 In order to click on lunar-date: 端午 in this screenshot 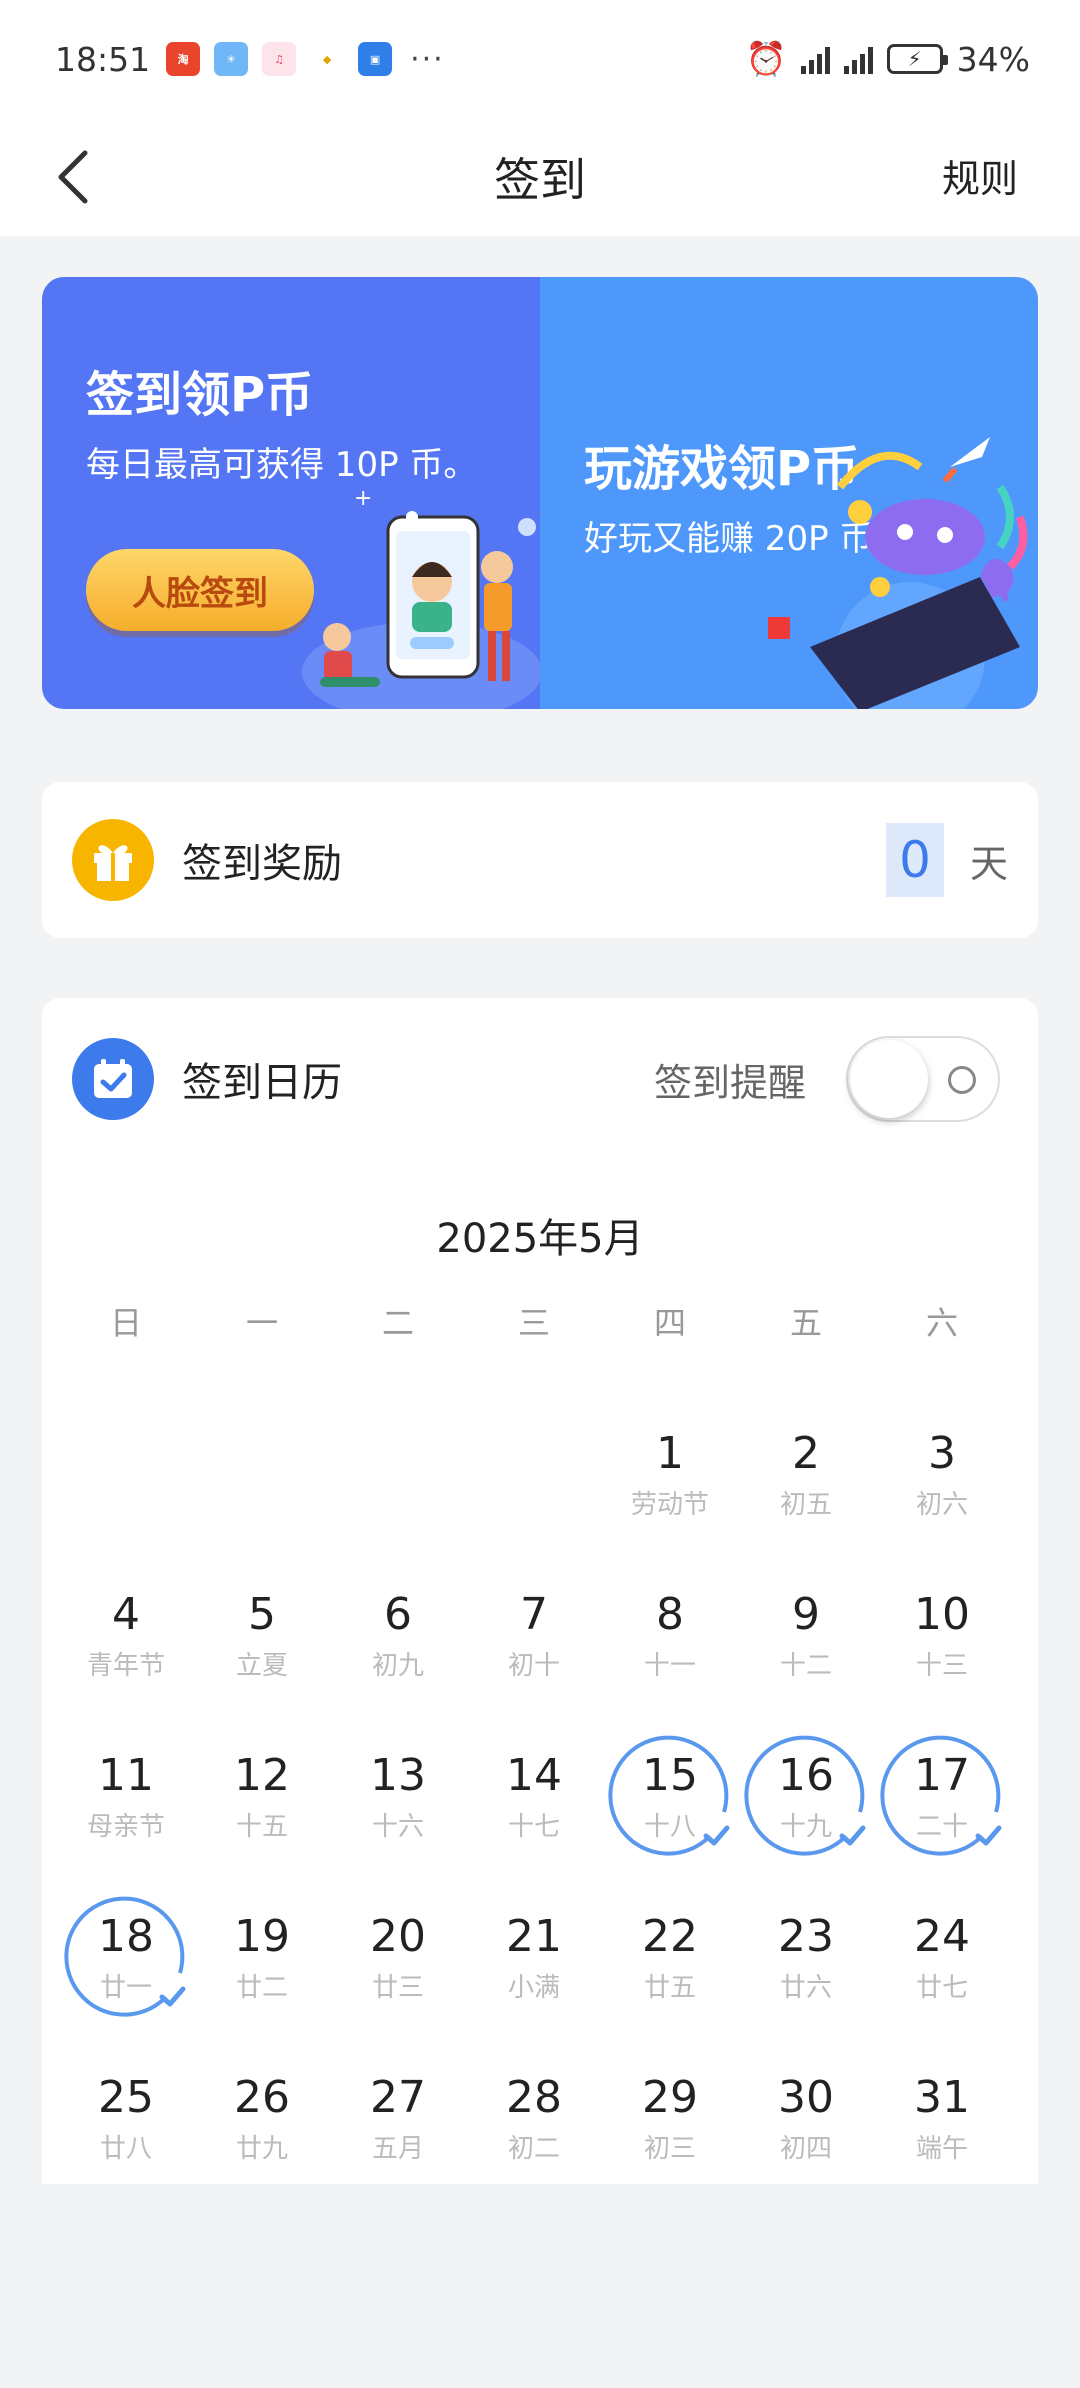, I will do `click(941, 2149)`.